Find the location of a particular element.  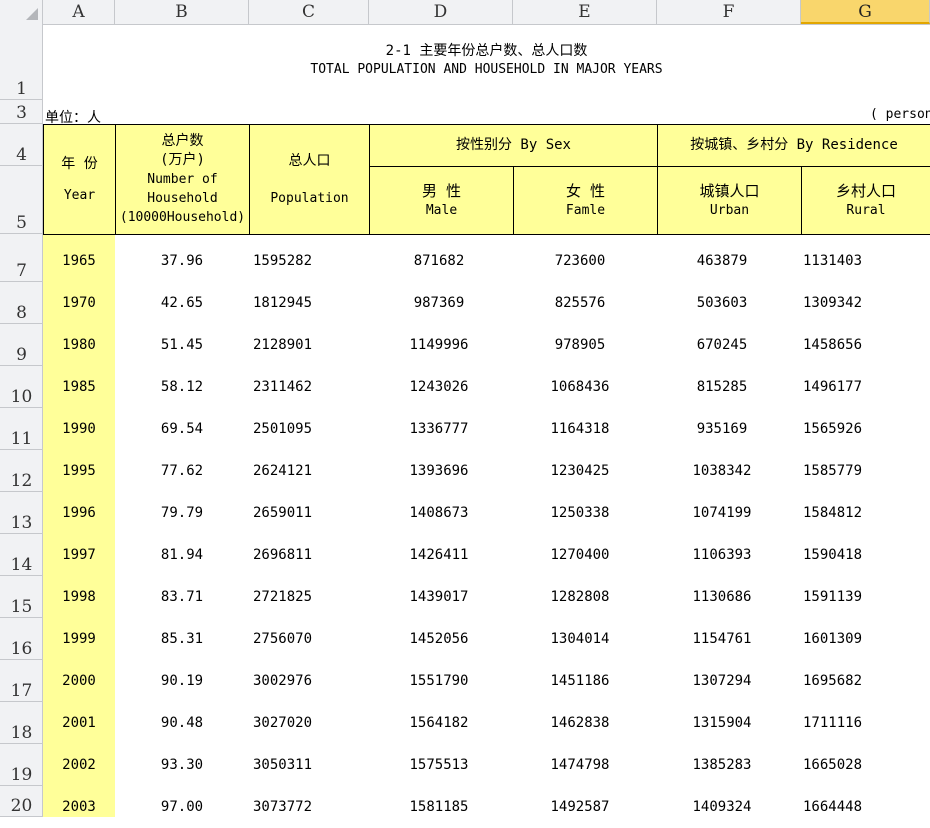

cell-population: 2696811 is located at coordinates (313, 555).